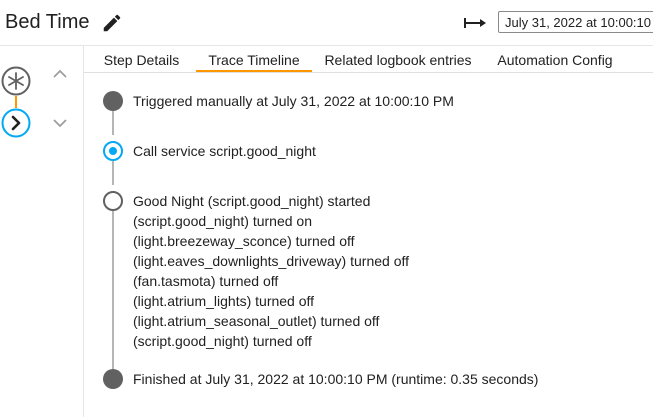 This screenshot has width=653, height=417. I want to click on tab-trace-timeline: Trace Timeline, so click(254, 59).